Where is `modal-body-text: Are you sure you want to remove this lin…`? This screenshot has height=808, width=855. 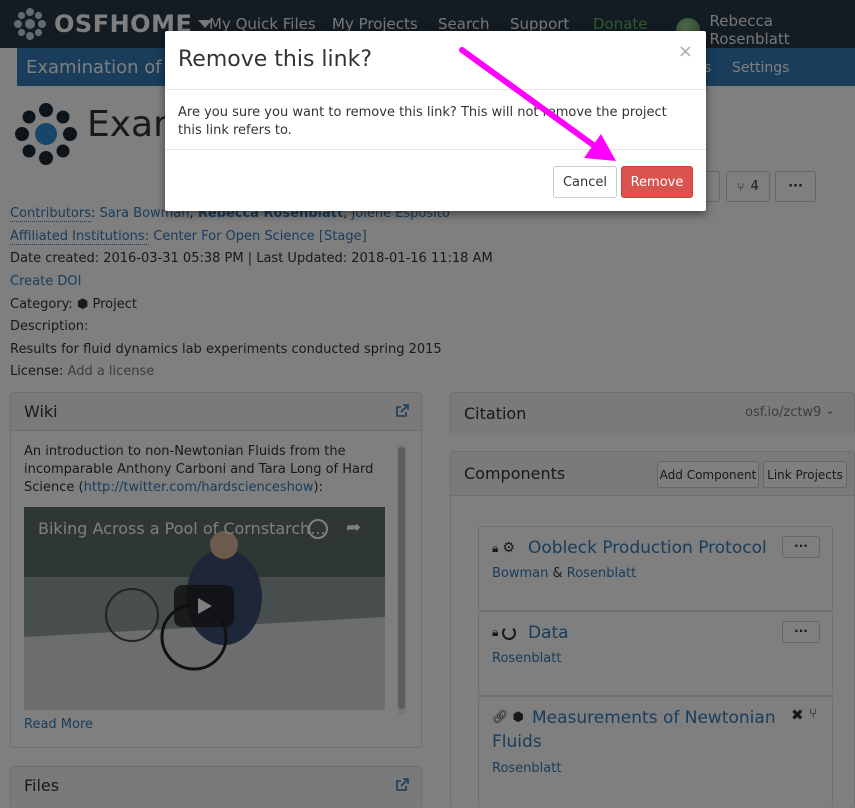 modal-body-text: Are you sure you want to remove this lin… is located at coordinates (422, 121).